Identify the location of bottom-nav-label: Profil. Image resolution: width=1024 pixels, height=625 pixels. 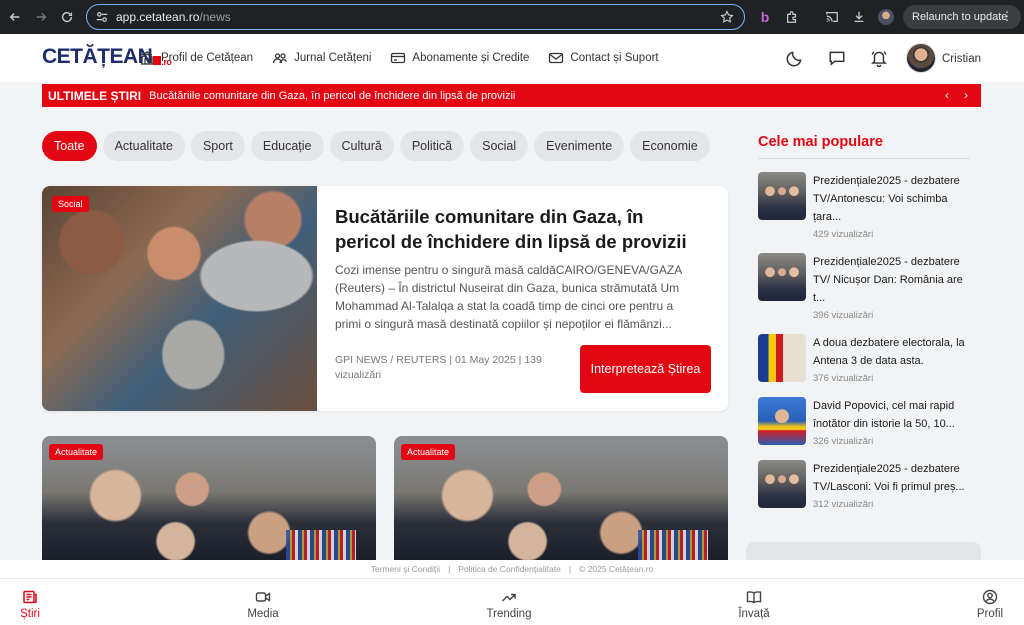
(990, 614).